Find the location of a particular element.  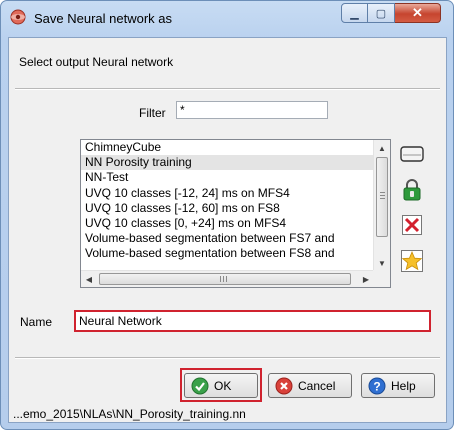

vertical-scrollbar: ▲ ▼ is located at coordinates (381, 205).